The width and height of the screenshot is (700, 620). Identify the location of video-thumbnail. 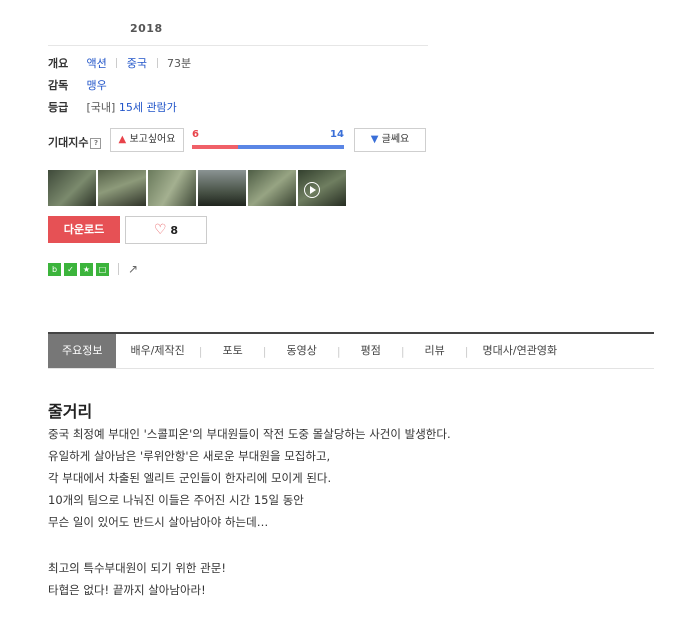
(322, 188).